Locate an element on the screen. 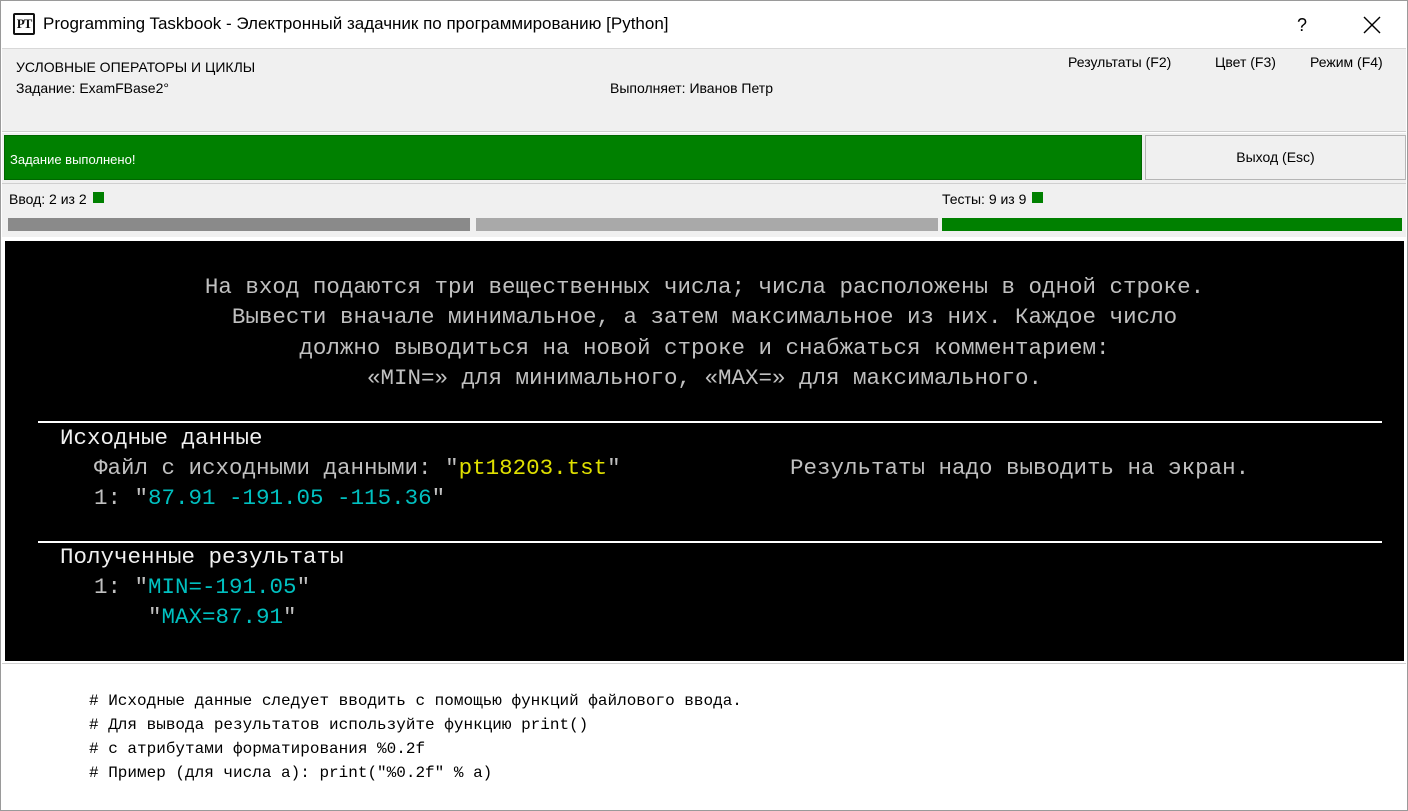 Image resolution: width=1408 pixels, height=811 pixels. status-message: Задание выполнено! is located at coordinates (73, 159).